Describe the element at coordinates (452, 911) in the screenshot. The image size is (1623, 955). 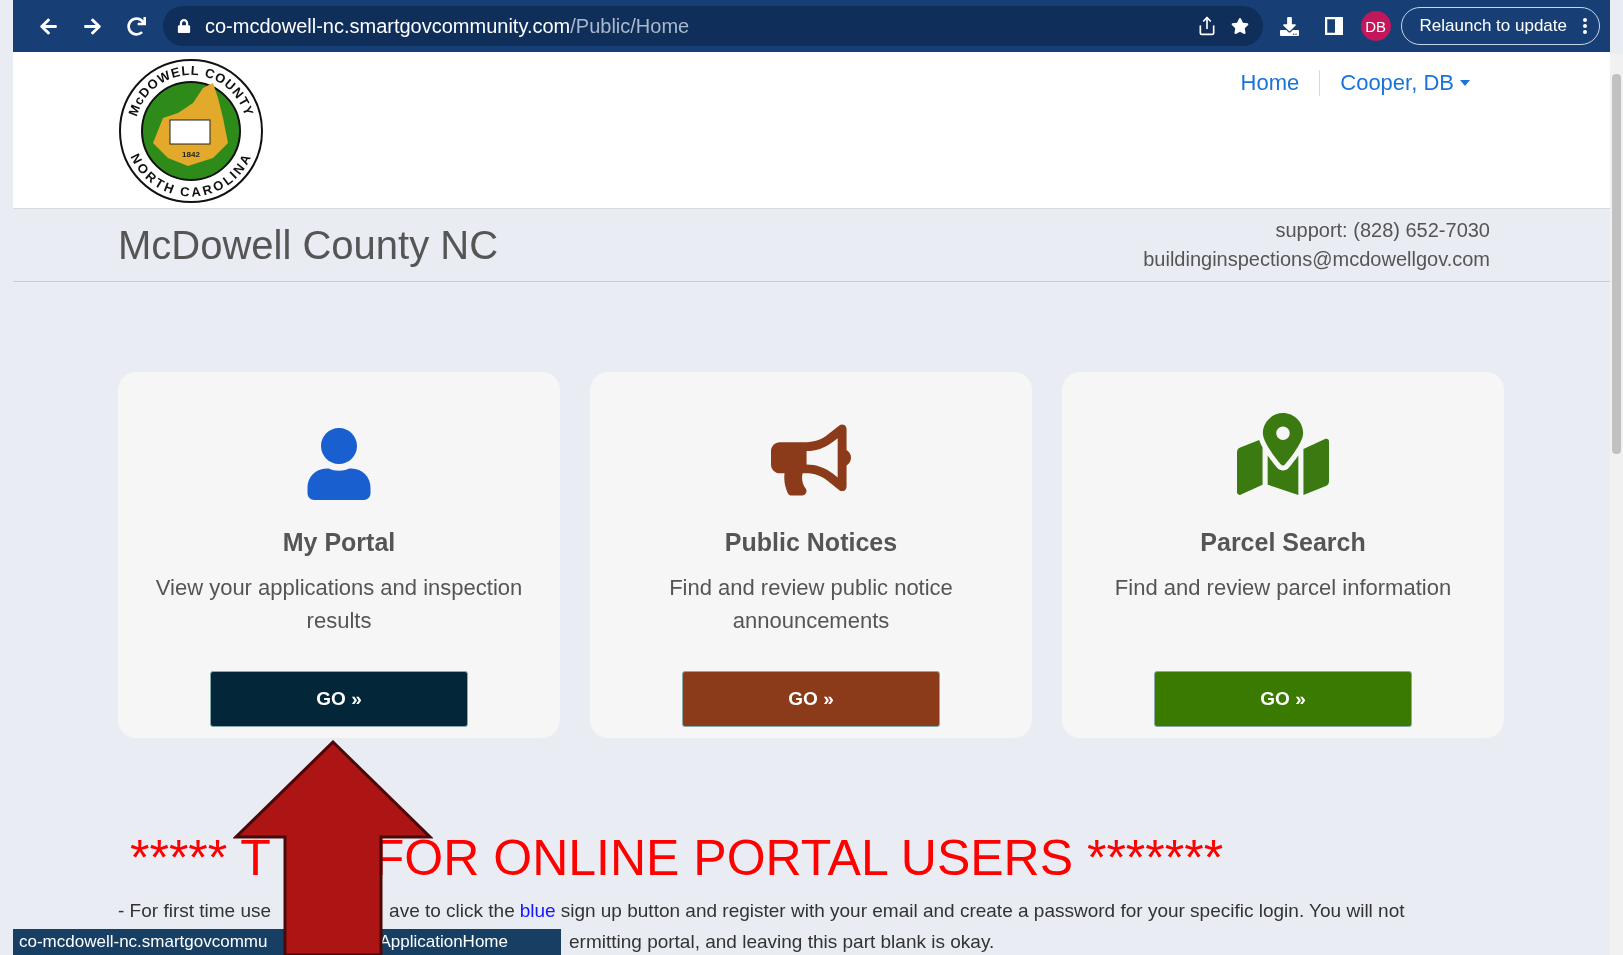
I see `notice-text: ave to click the` at that location.